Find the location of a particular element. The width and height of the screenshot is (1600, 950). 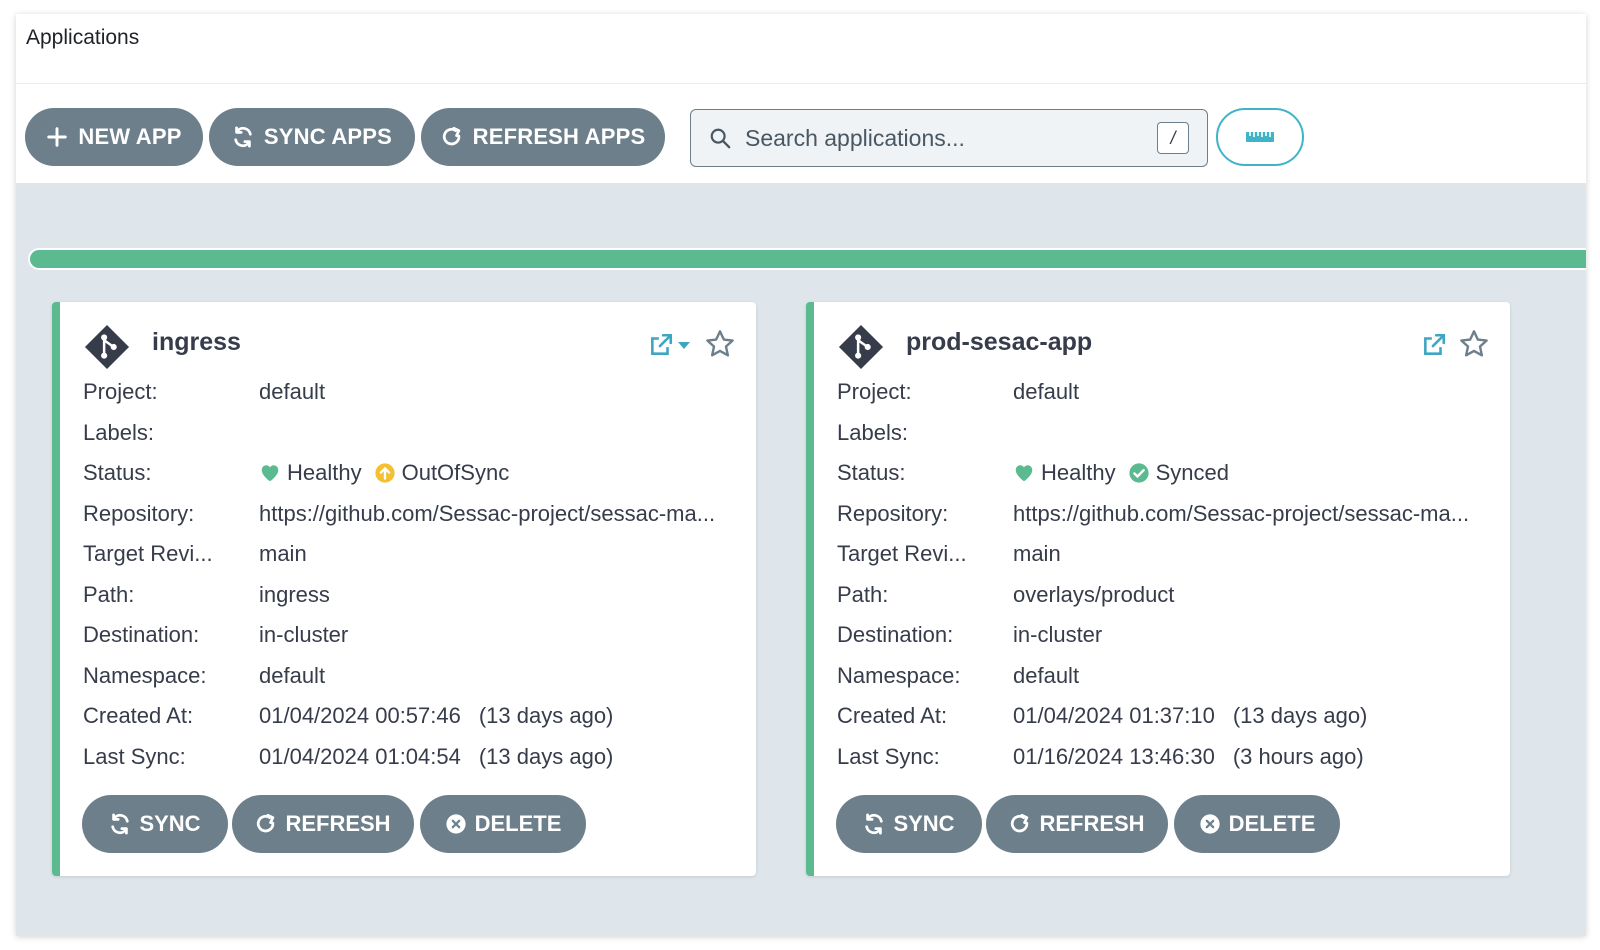

created-at-timestamp: 01/04/2024 00:57:46 is located at coordinates (360, 716).